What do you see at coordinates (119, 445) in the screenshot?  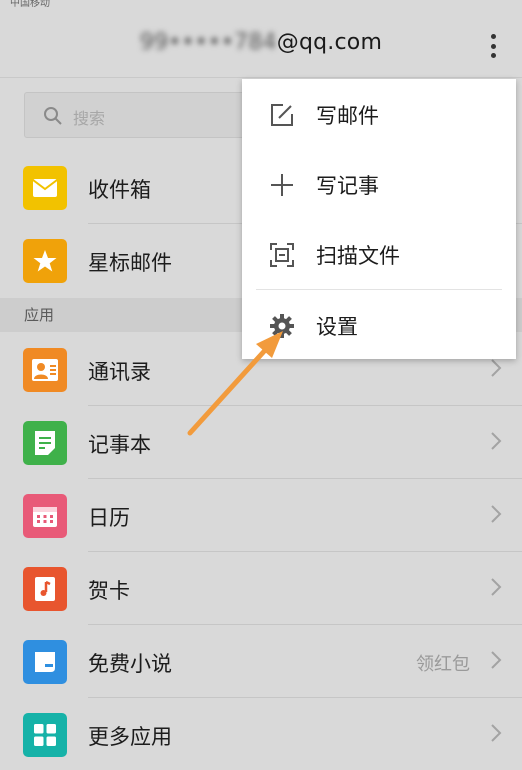 I see `list-item-label: 记事本` at bounding box center [119, 445].